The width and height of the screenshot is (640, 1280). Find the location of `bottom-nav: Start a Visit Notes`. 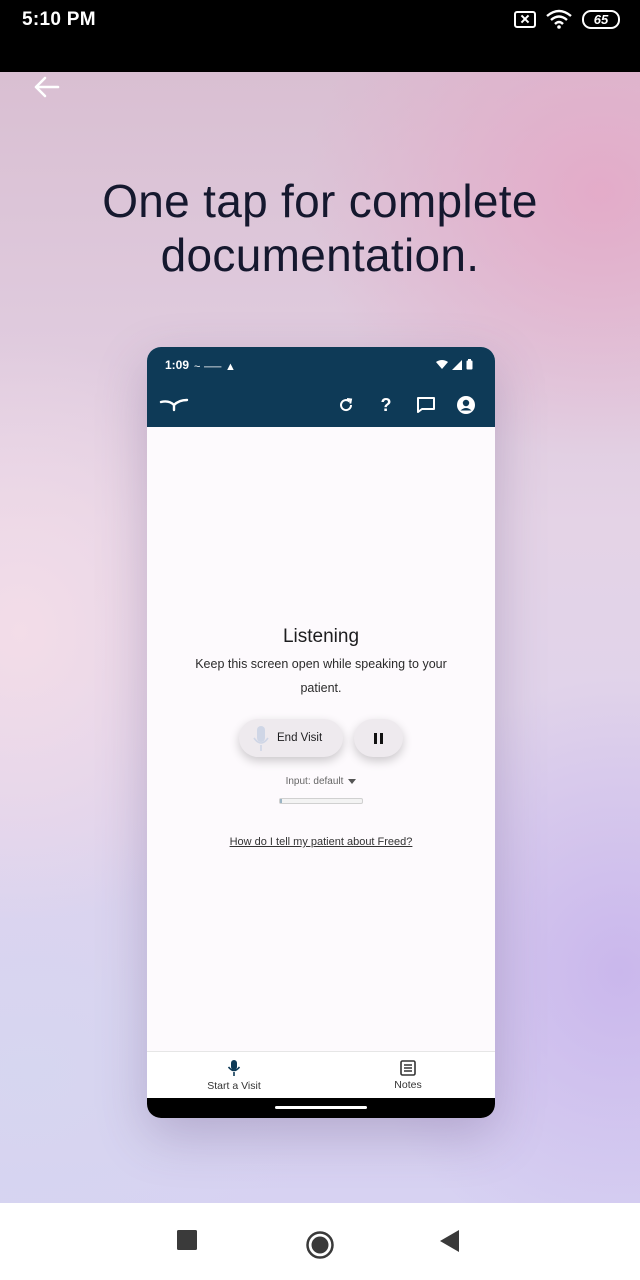

bottom-nav: Start a Visit Notes is located at coordinates (321, 1074).